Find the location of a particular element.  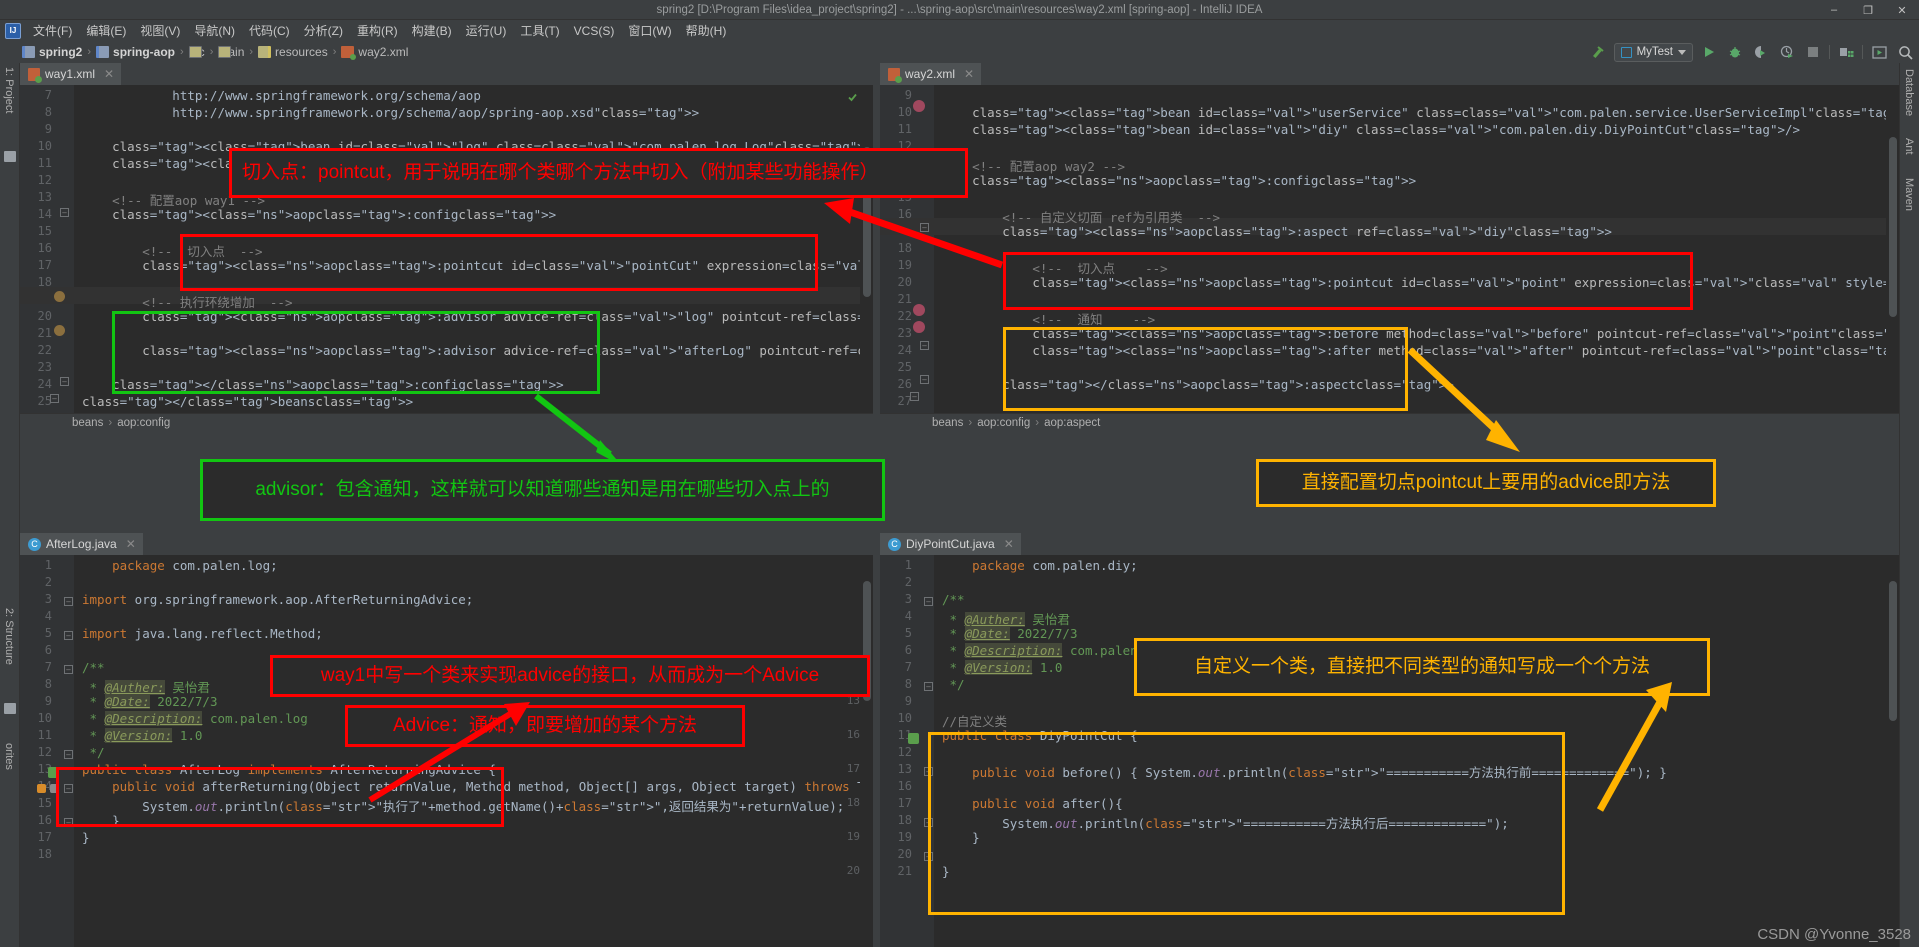

run-with-coverage-icon is located at coordinates (1761, 52).